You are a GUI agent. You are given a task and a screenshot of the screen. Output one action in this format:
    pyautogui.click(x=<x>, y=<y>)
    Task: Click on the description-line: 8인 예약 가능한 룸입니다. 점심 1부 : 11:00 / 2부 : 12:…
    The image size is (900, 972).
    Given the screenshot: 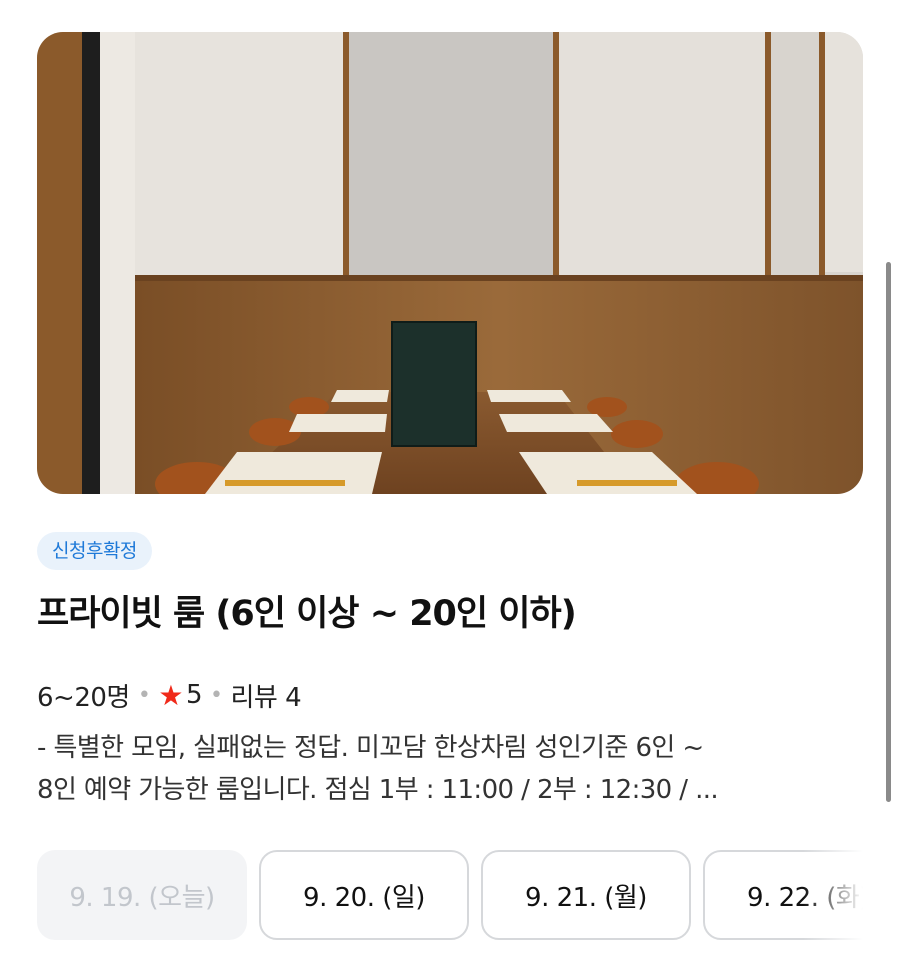 What is the action you would take?
    pyautogui.click(x=378, y=790)
    